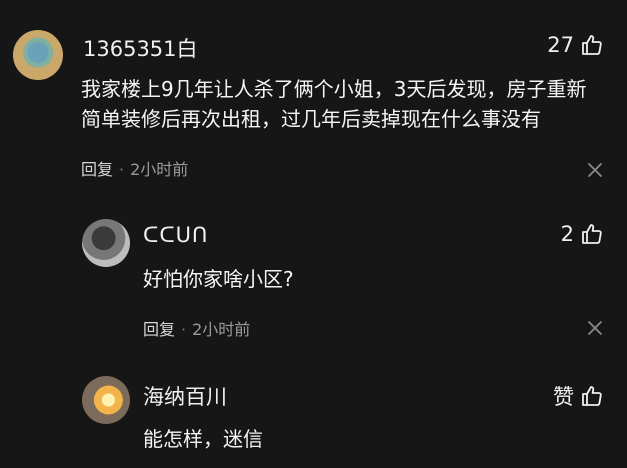  I want to click on comment-username: 海纳百川, so click(185, 396).